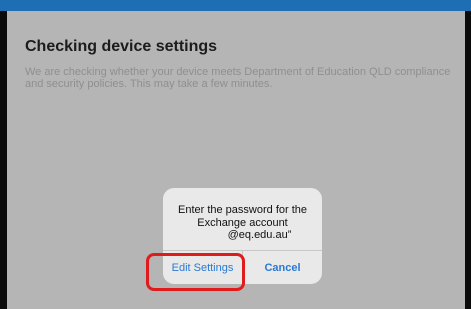 The width and height of the screenshot is (471, 309). Describe the element at coordinates (202, 267) in the screenshot. I see `edit-settings-button: Edit Settings` at that location.